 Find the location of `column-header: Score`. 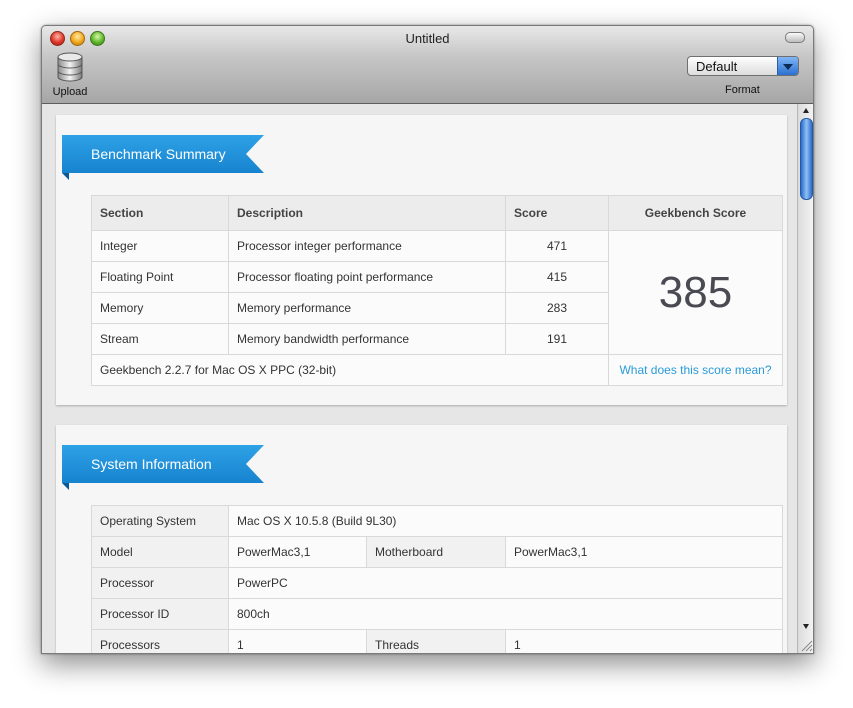

column-header: Score is located at coordinates (557, 213).